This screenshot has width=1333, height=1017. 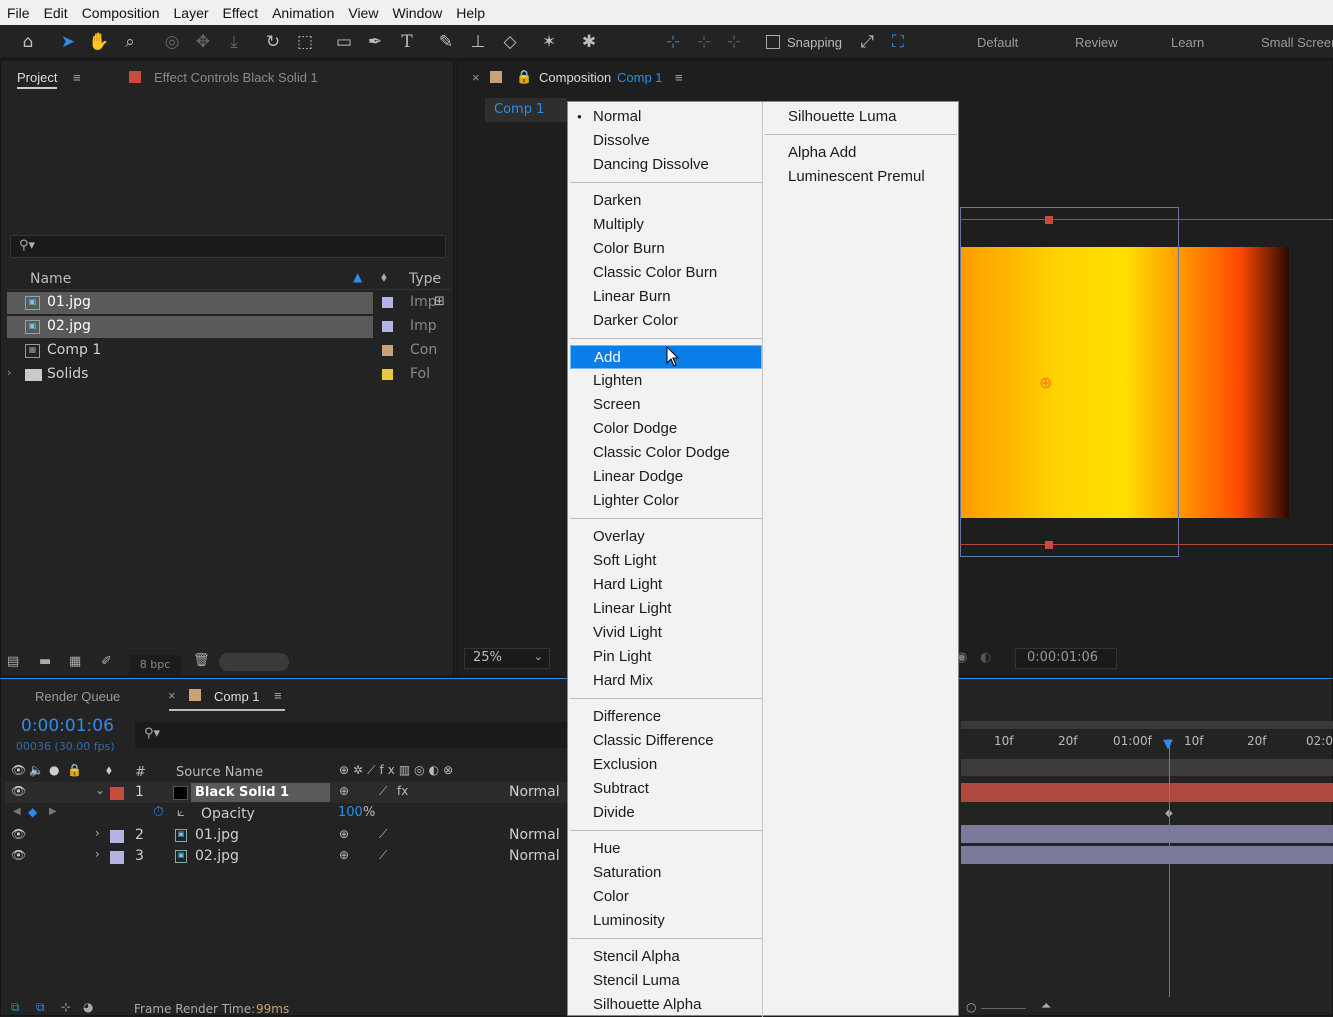 I want to click on composition-tab-name: Comp 1, so click(x=640, y=77).